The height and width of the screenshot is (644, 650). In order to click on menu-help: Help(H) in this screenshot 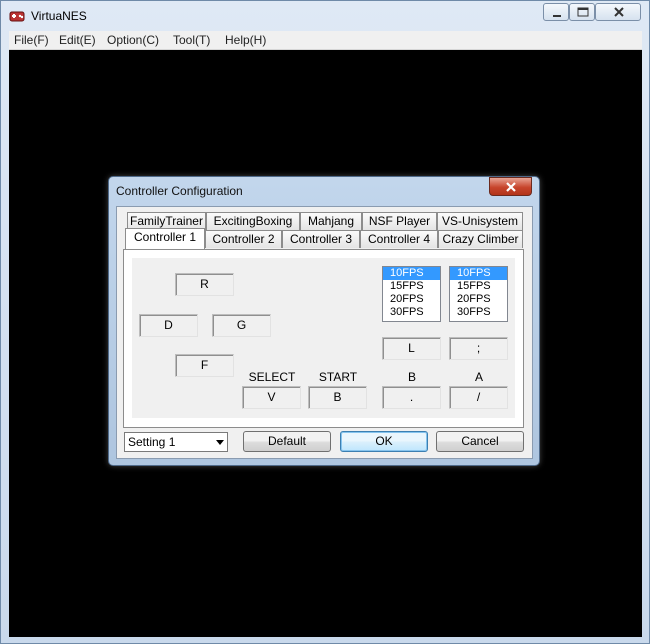, I will do `click(245, 40)`.